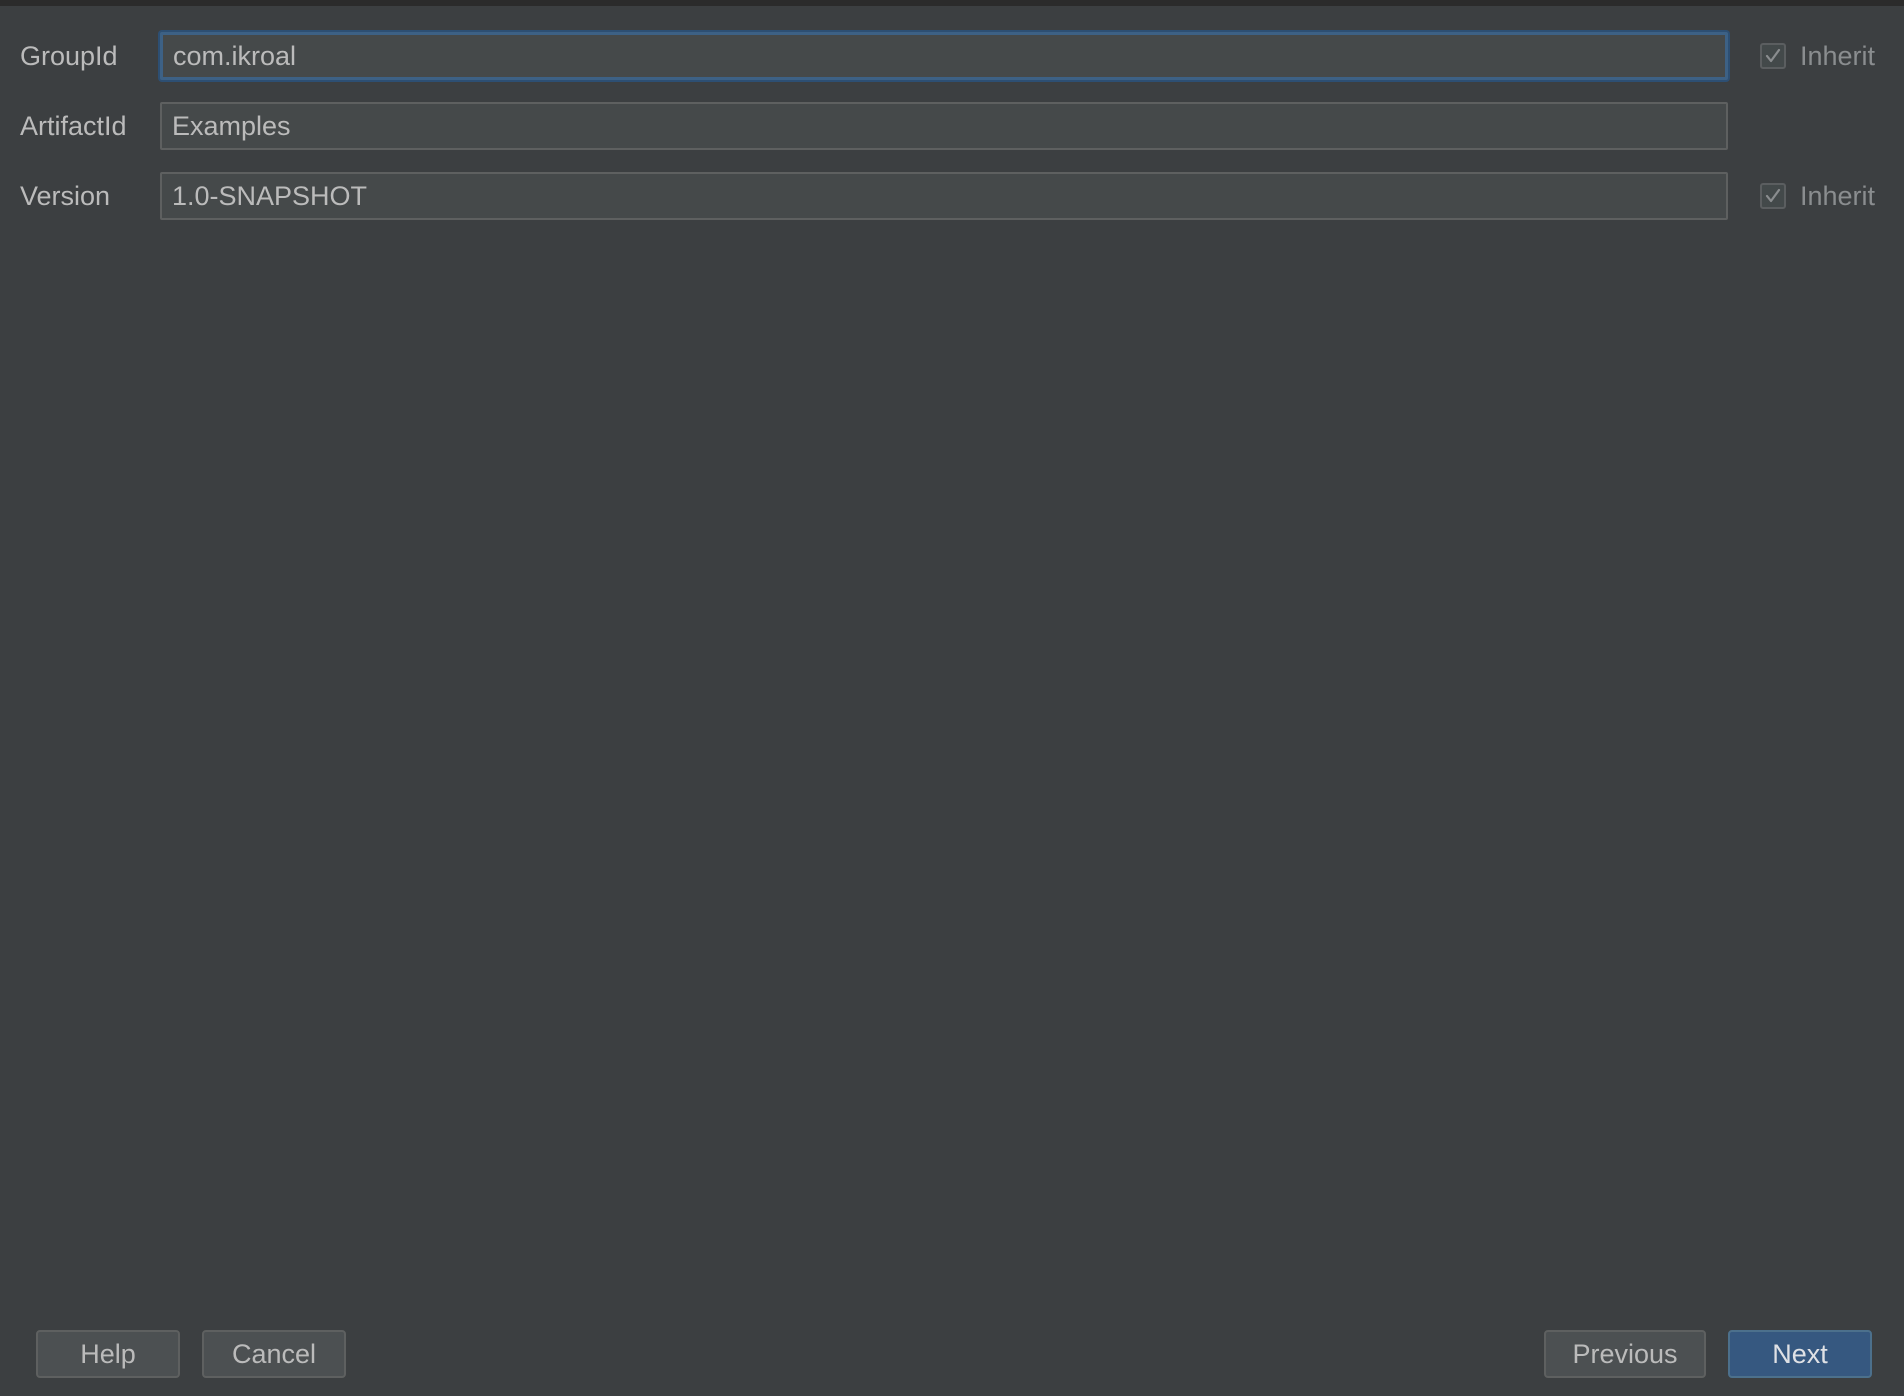 The width and height of the screenshot is (1904, 1396). Describe the element at coordinates (274, 1354) in the screenshot. I see `cancel-button: Cancel` at that location.